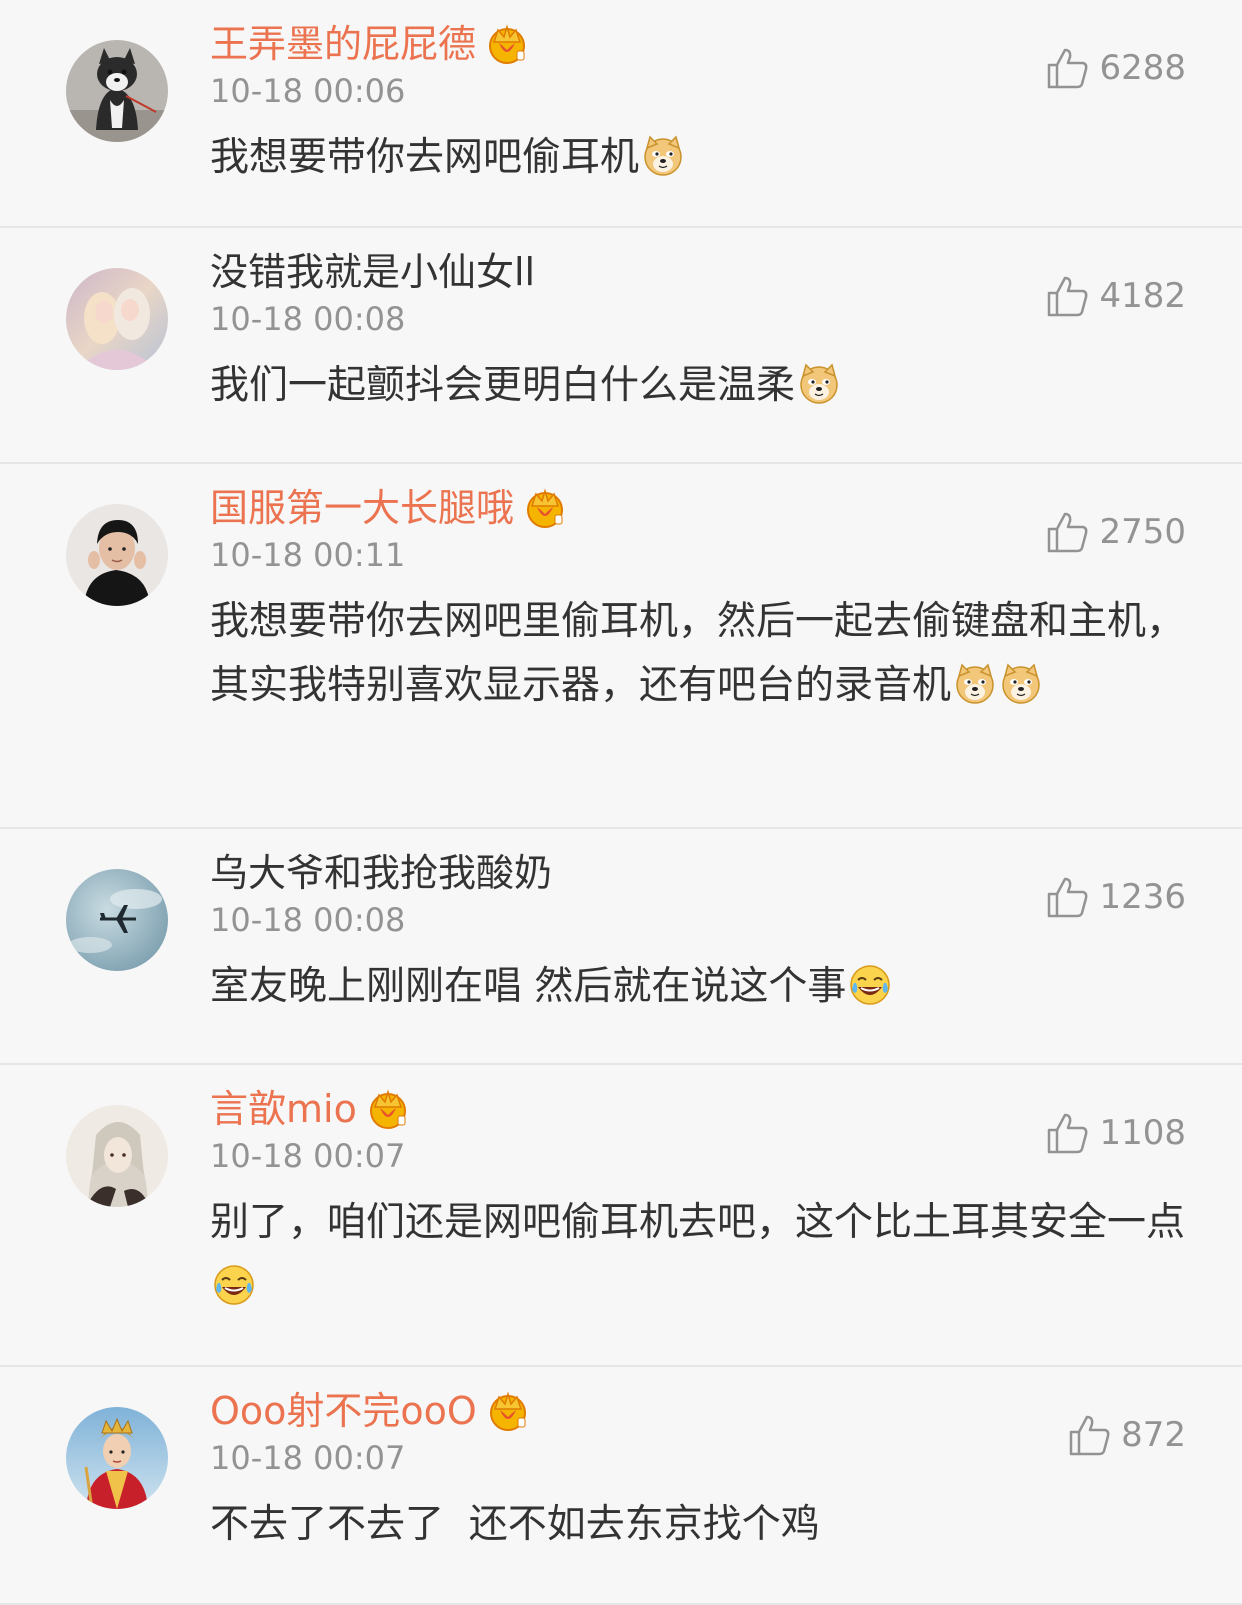 The image size is (1242, 1605). I want to click on pastel-girls-avatar, so click(117, 319).